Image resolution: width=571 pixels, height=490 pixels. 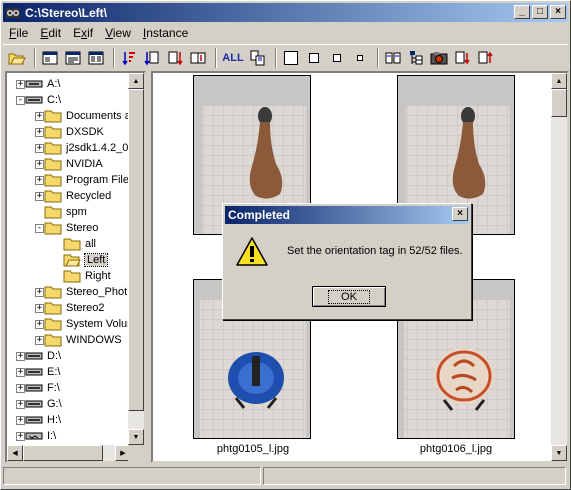 What do you see at coordinates (65, 212) in the screenshot?
I see `tree-item: spm` at bounding box center [65, 212].